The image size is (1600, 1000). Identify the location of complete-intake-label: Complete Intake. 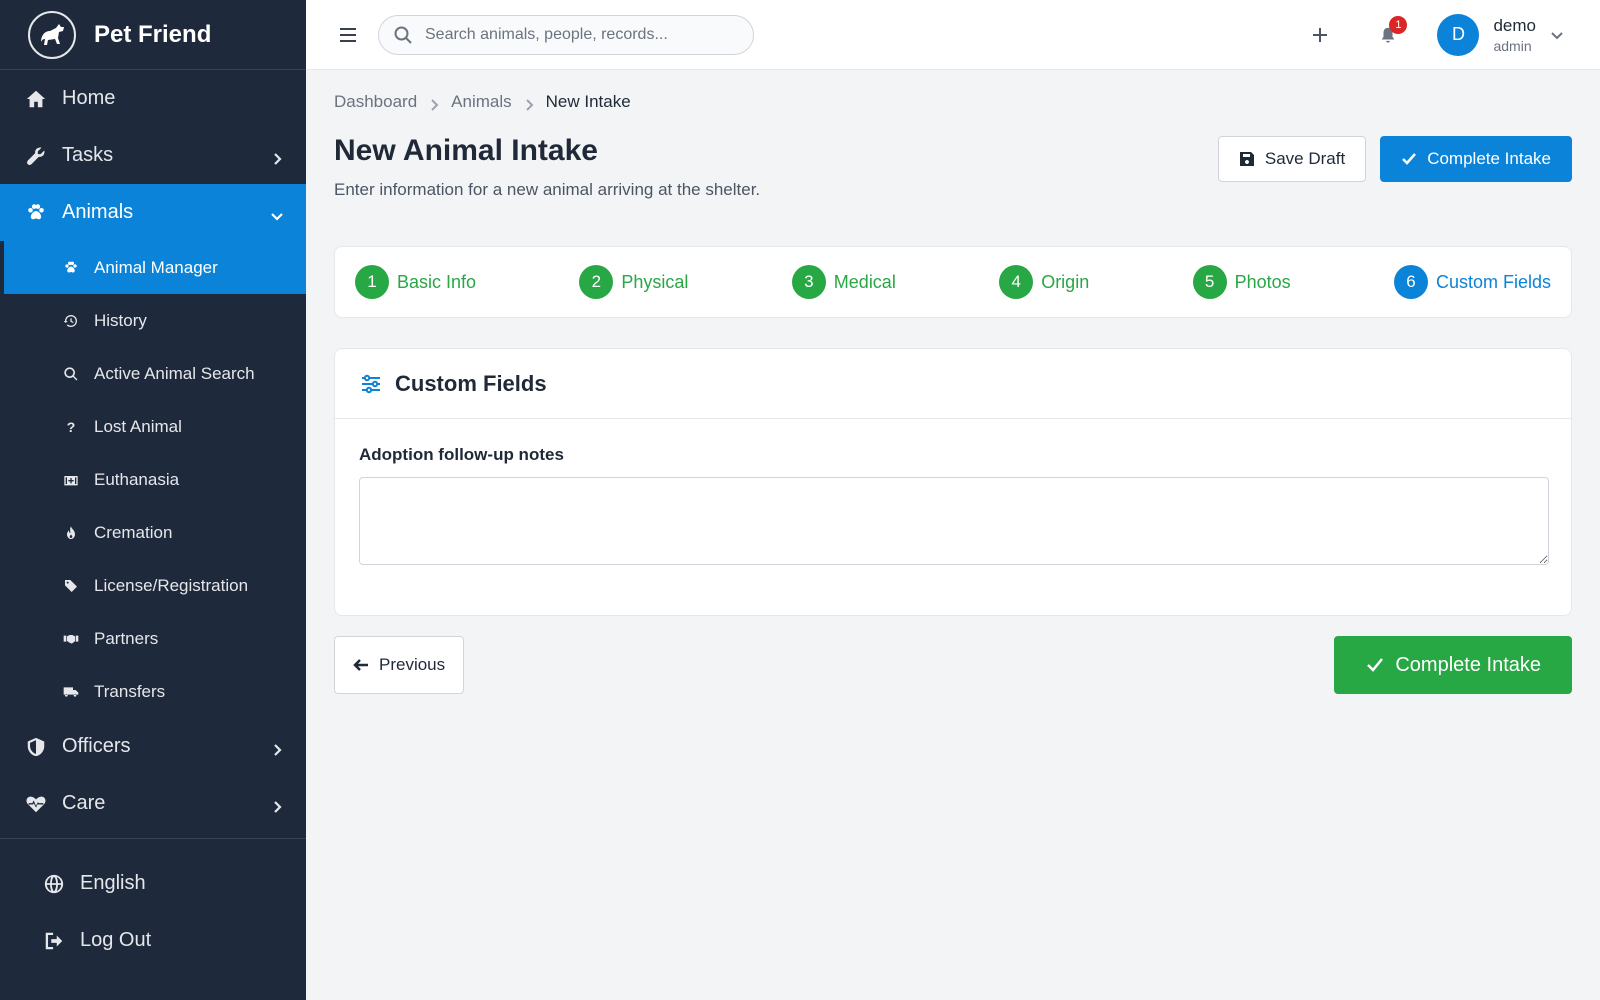
(1489, 158).